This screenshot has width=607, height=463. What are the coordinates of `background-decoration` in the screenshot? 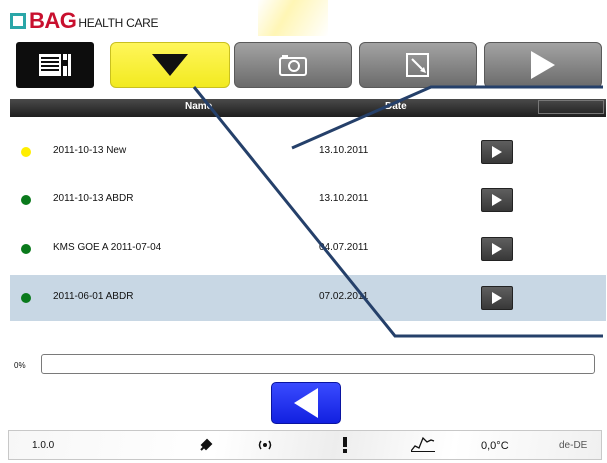 It's located at (293, 18).